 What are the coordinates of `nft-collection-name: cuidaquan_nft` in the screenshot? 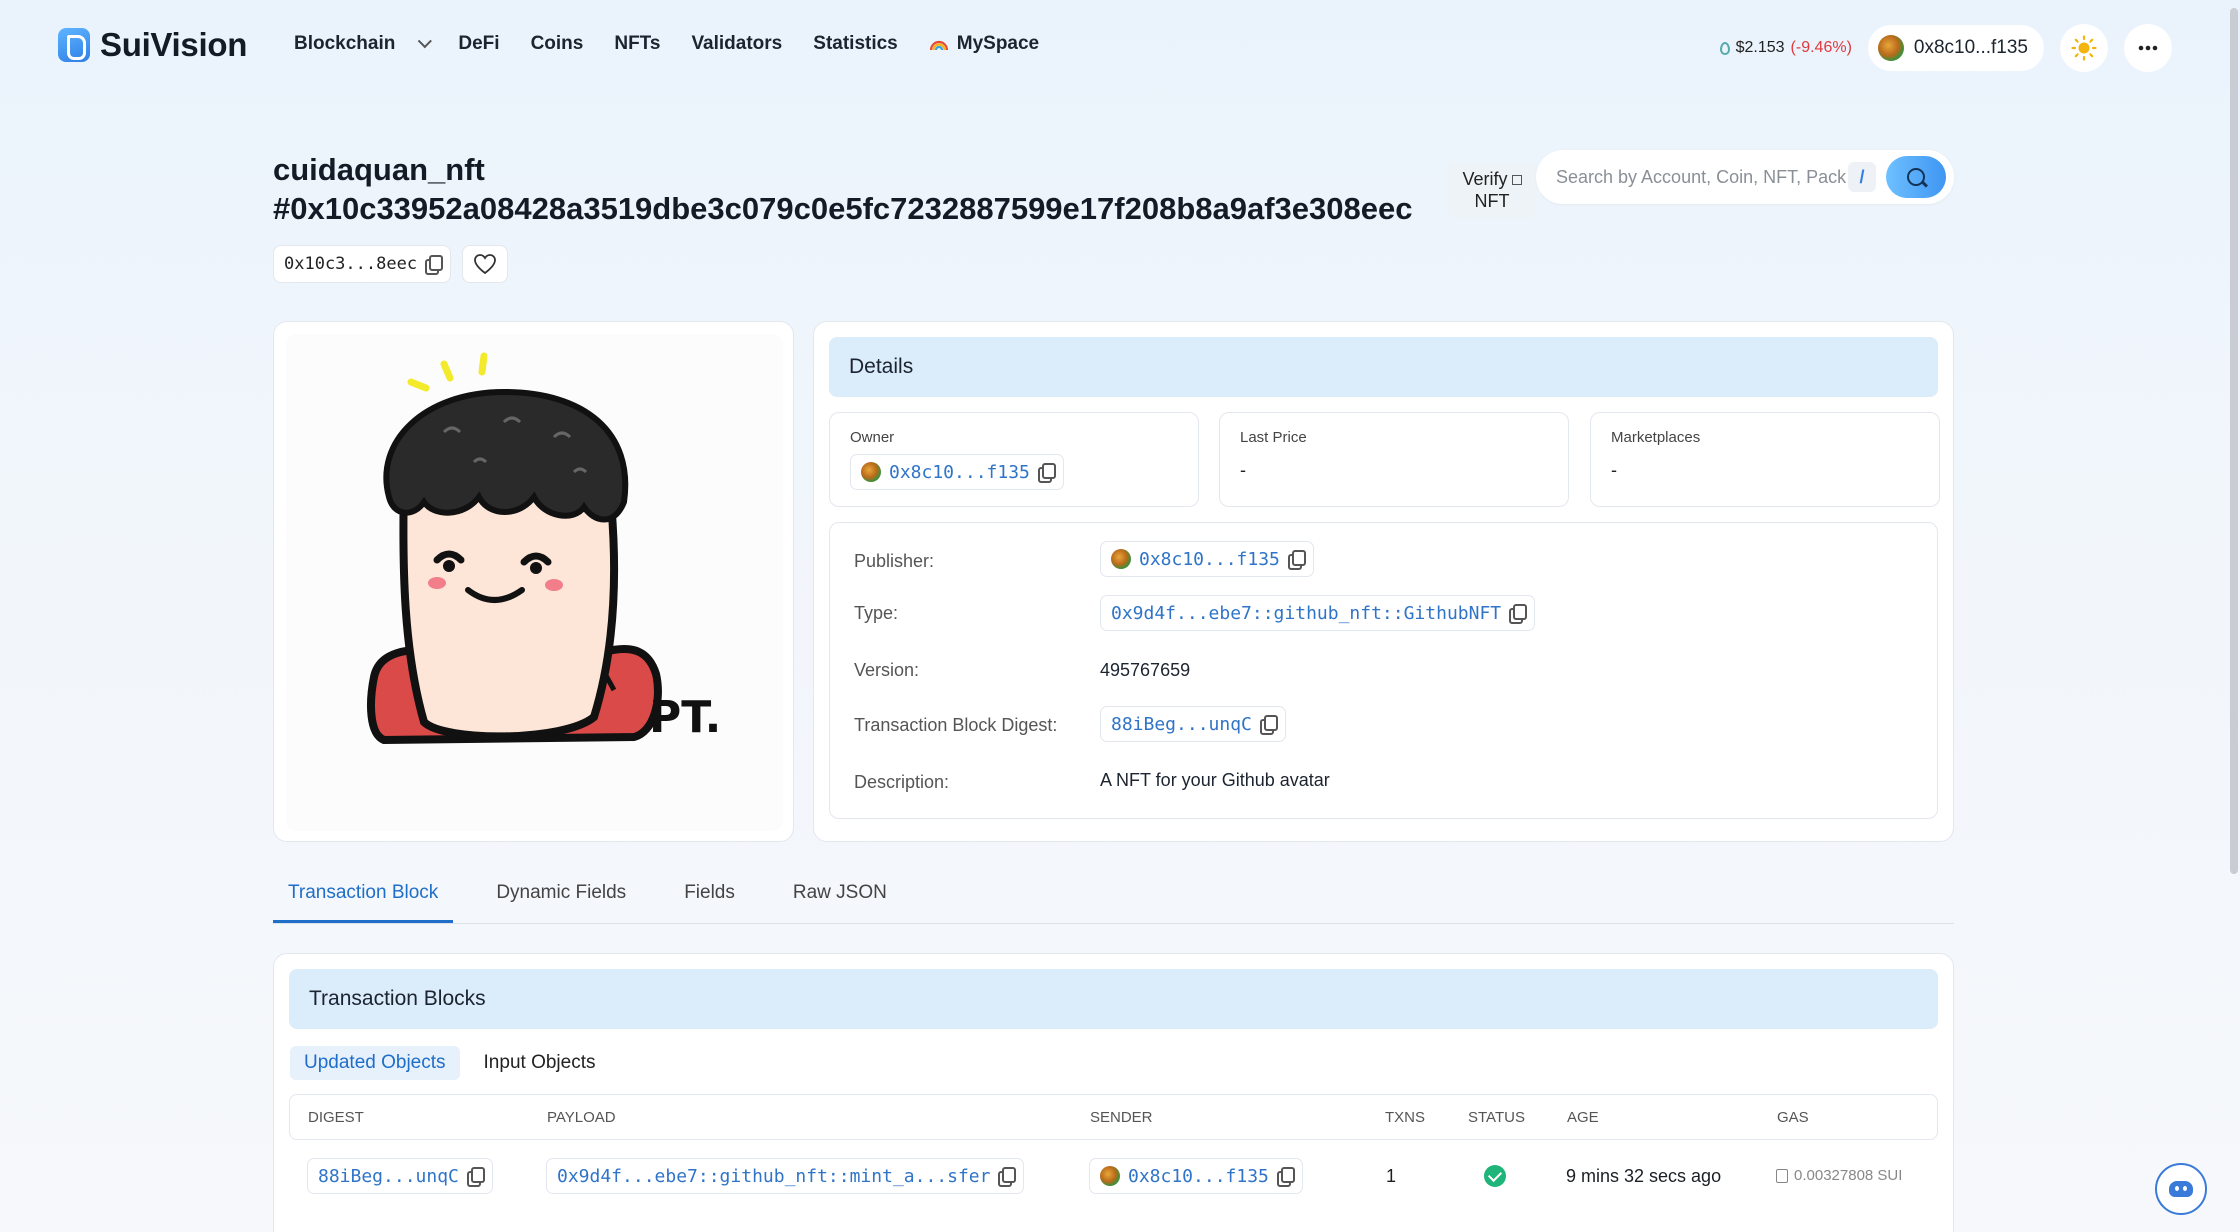 It's located at (379, 169).